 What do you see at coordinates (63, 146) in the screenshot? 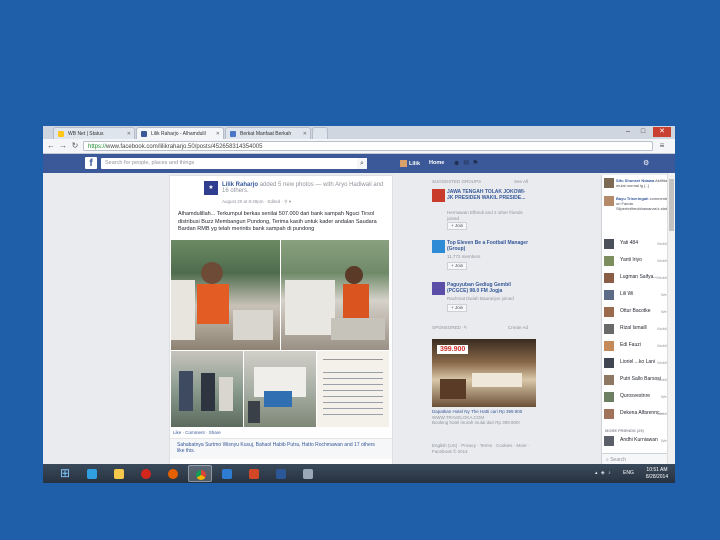
I see `forward-arrow-icon: →` at bounding box center [63, 146].